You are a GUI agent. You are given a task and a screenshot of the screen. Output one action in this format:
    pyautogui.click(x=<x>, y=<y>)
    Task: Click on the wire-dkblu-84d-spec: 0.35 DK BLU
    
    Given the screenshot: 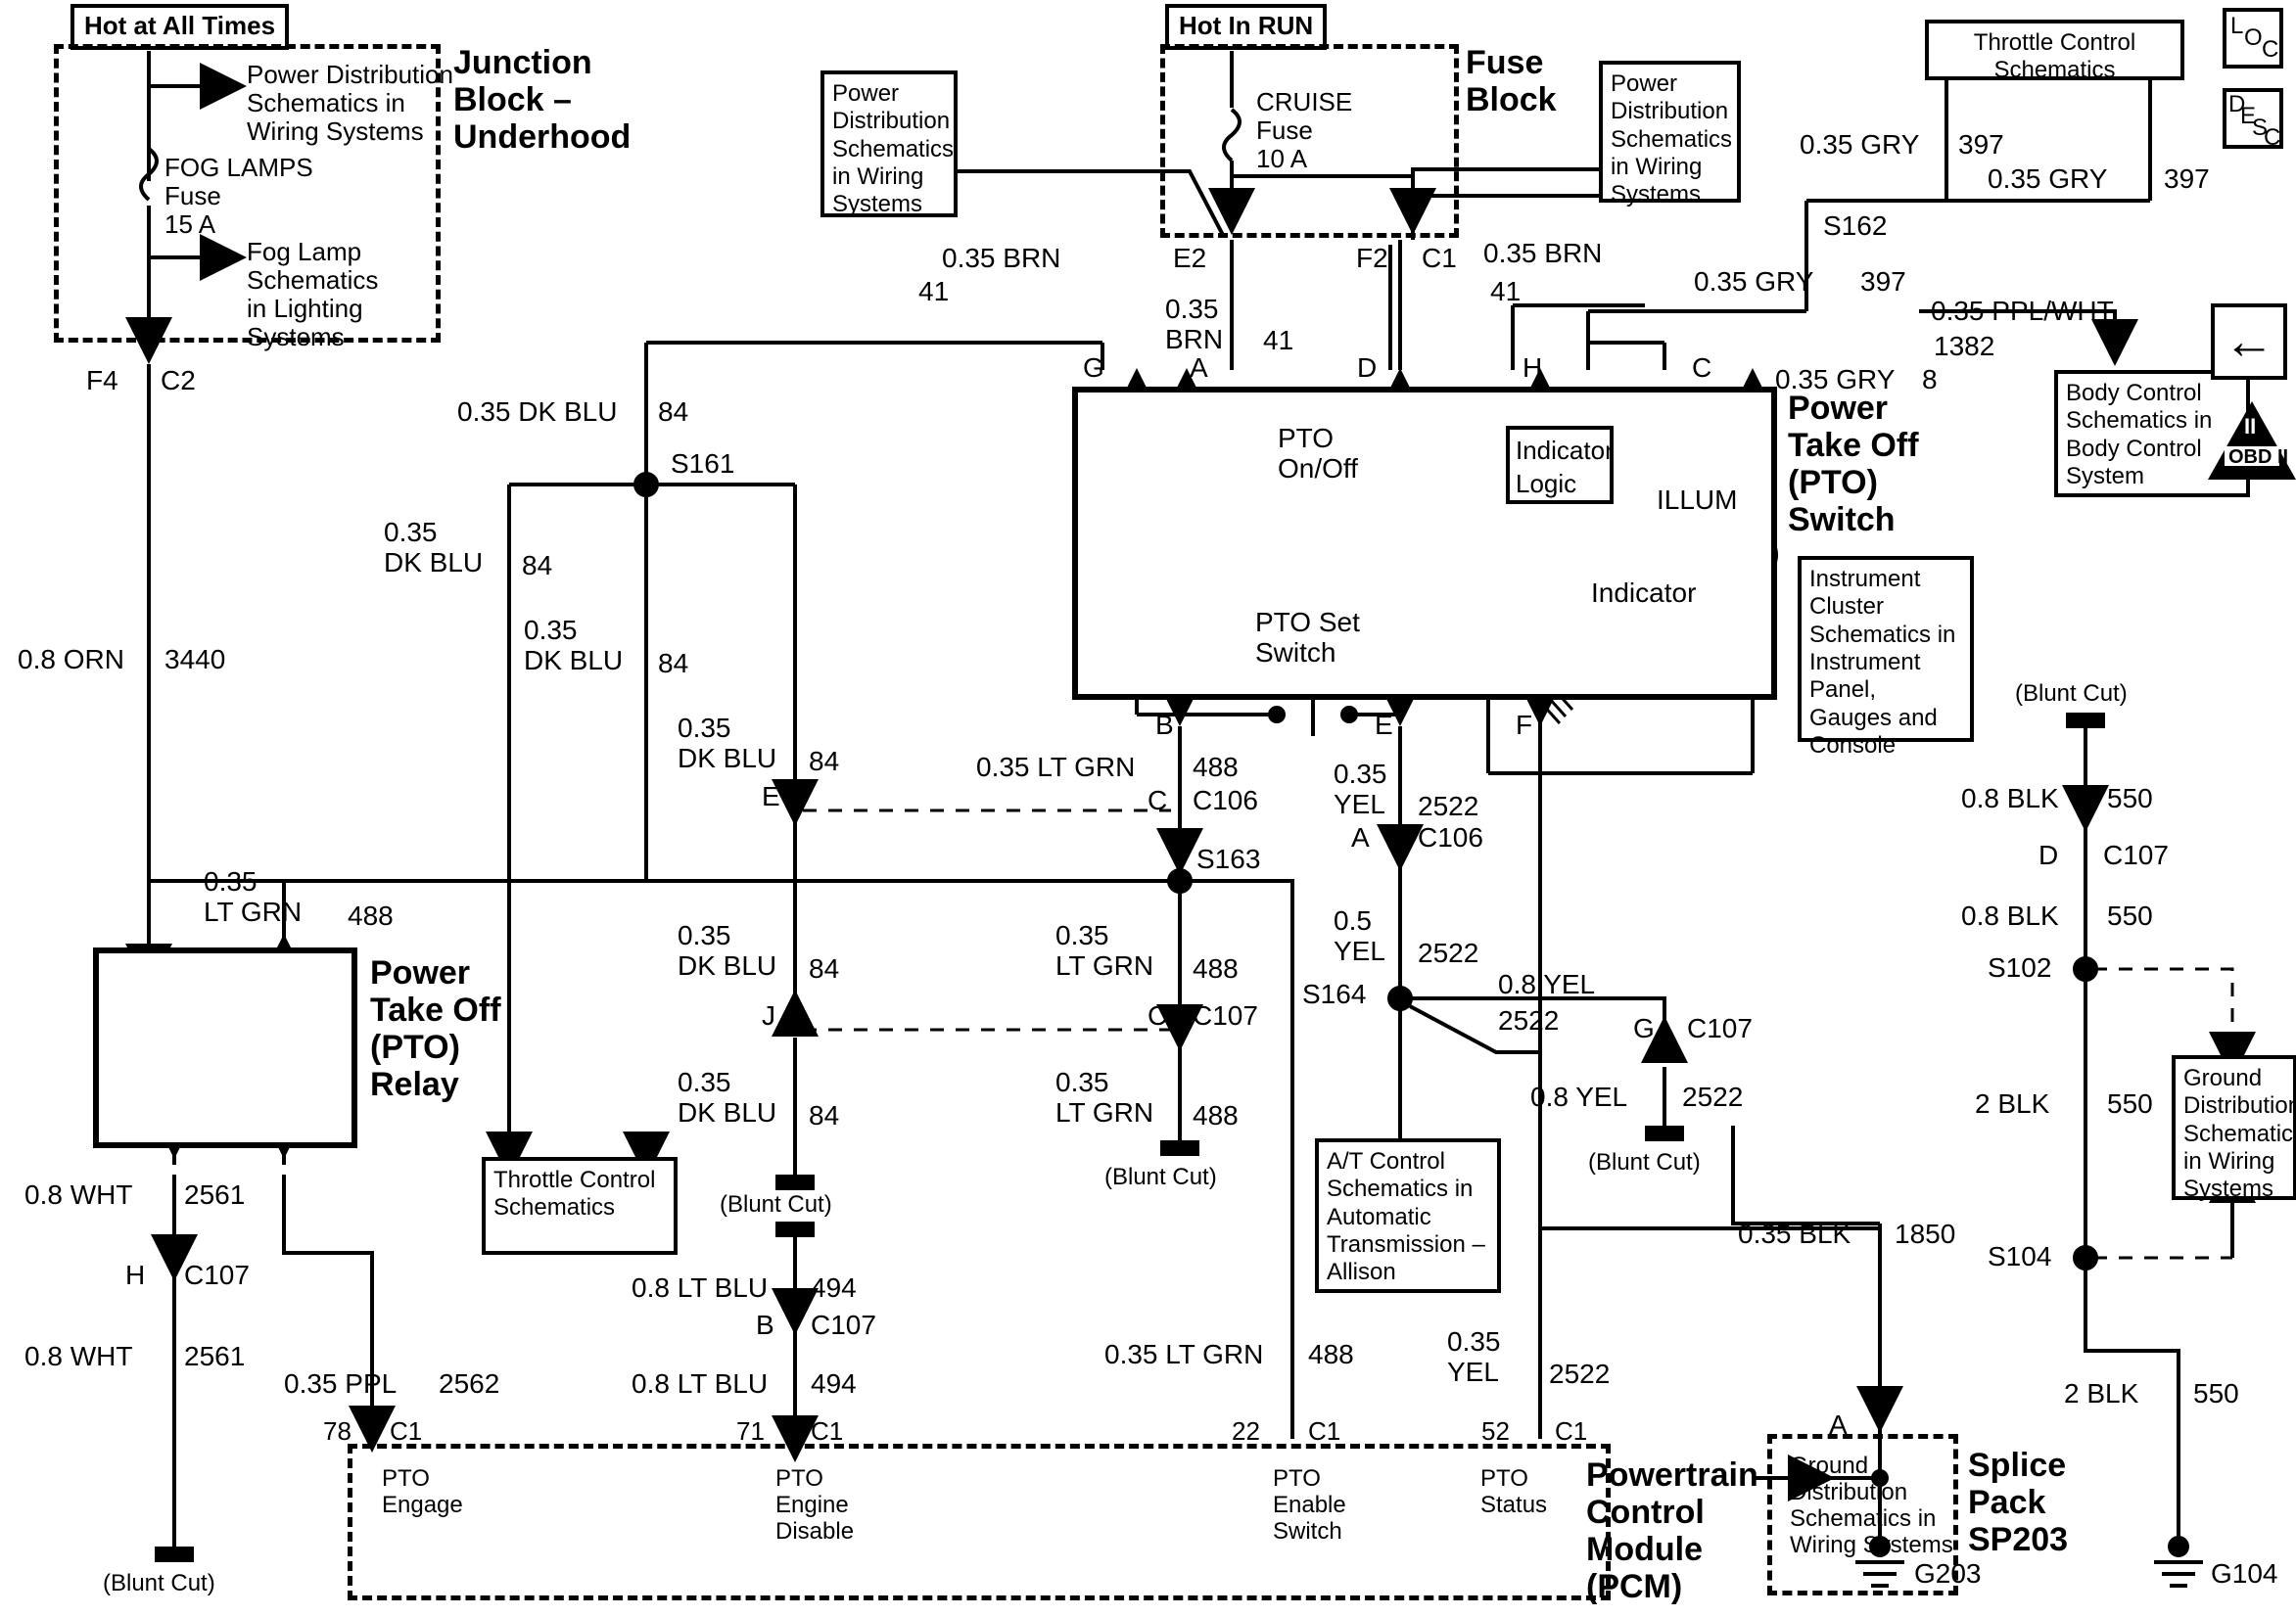 What is the action you would take?
    pyautogui.click(x=727, y=743)
    